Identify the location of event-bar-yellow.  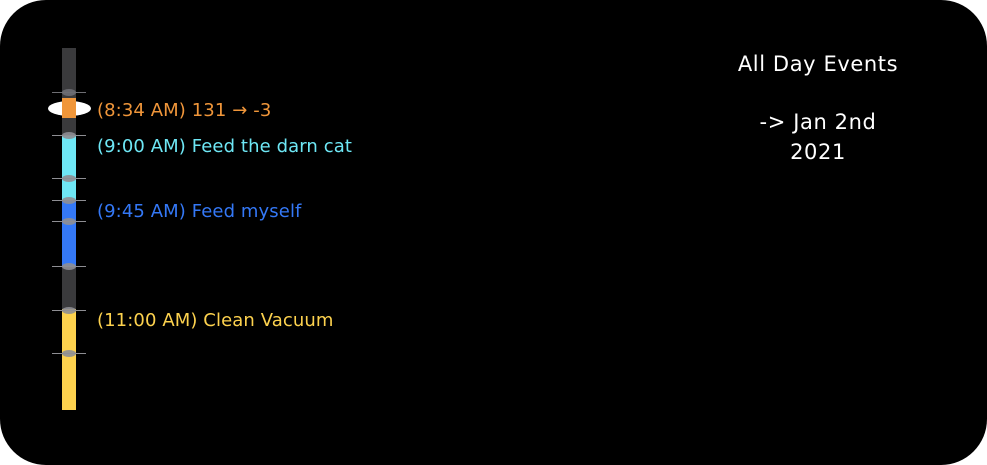
(69, 359).